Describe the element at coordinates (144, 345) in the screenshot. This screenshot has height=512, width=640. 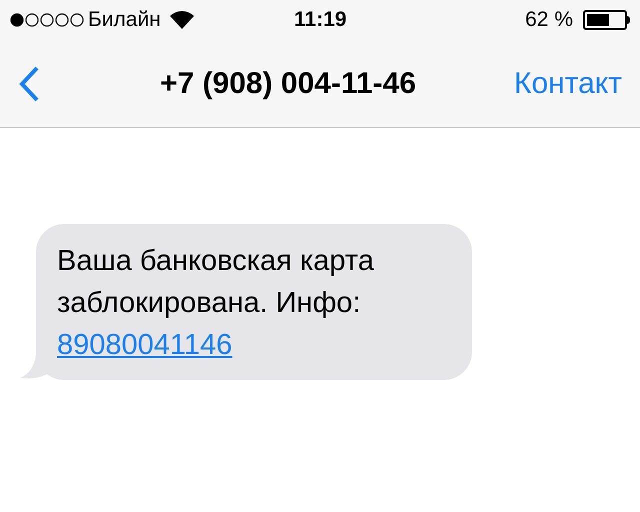
I see `phone-link: 89080041146` at that location.